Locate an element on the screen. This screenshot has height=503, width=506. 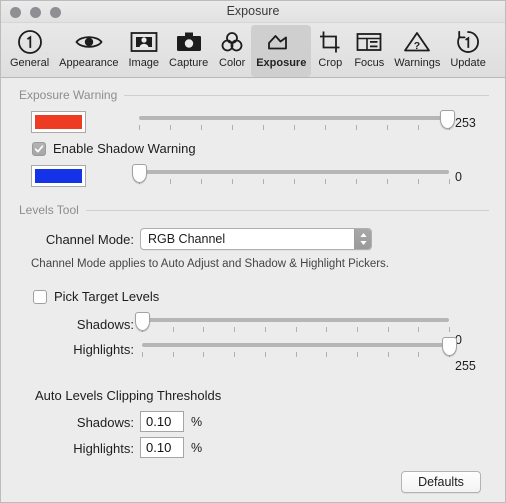
window-title: Exposure is located at coordinates (253, 11).